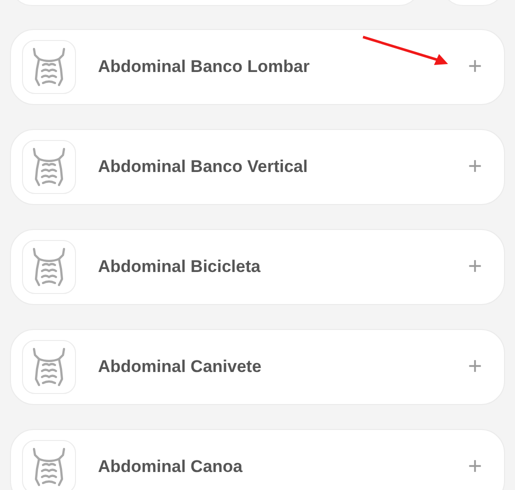  I want to click on exercise-card: Abdominal Banco Vertical +, so click(257, 167).